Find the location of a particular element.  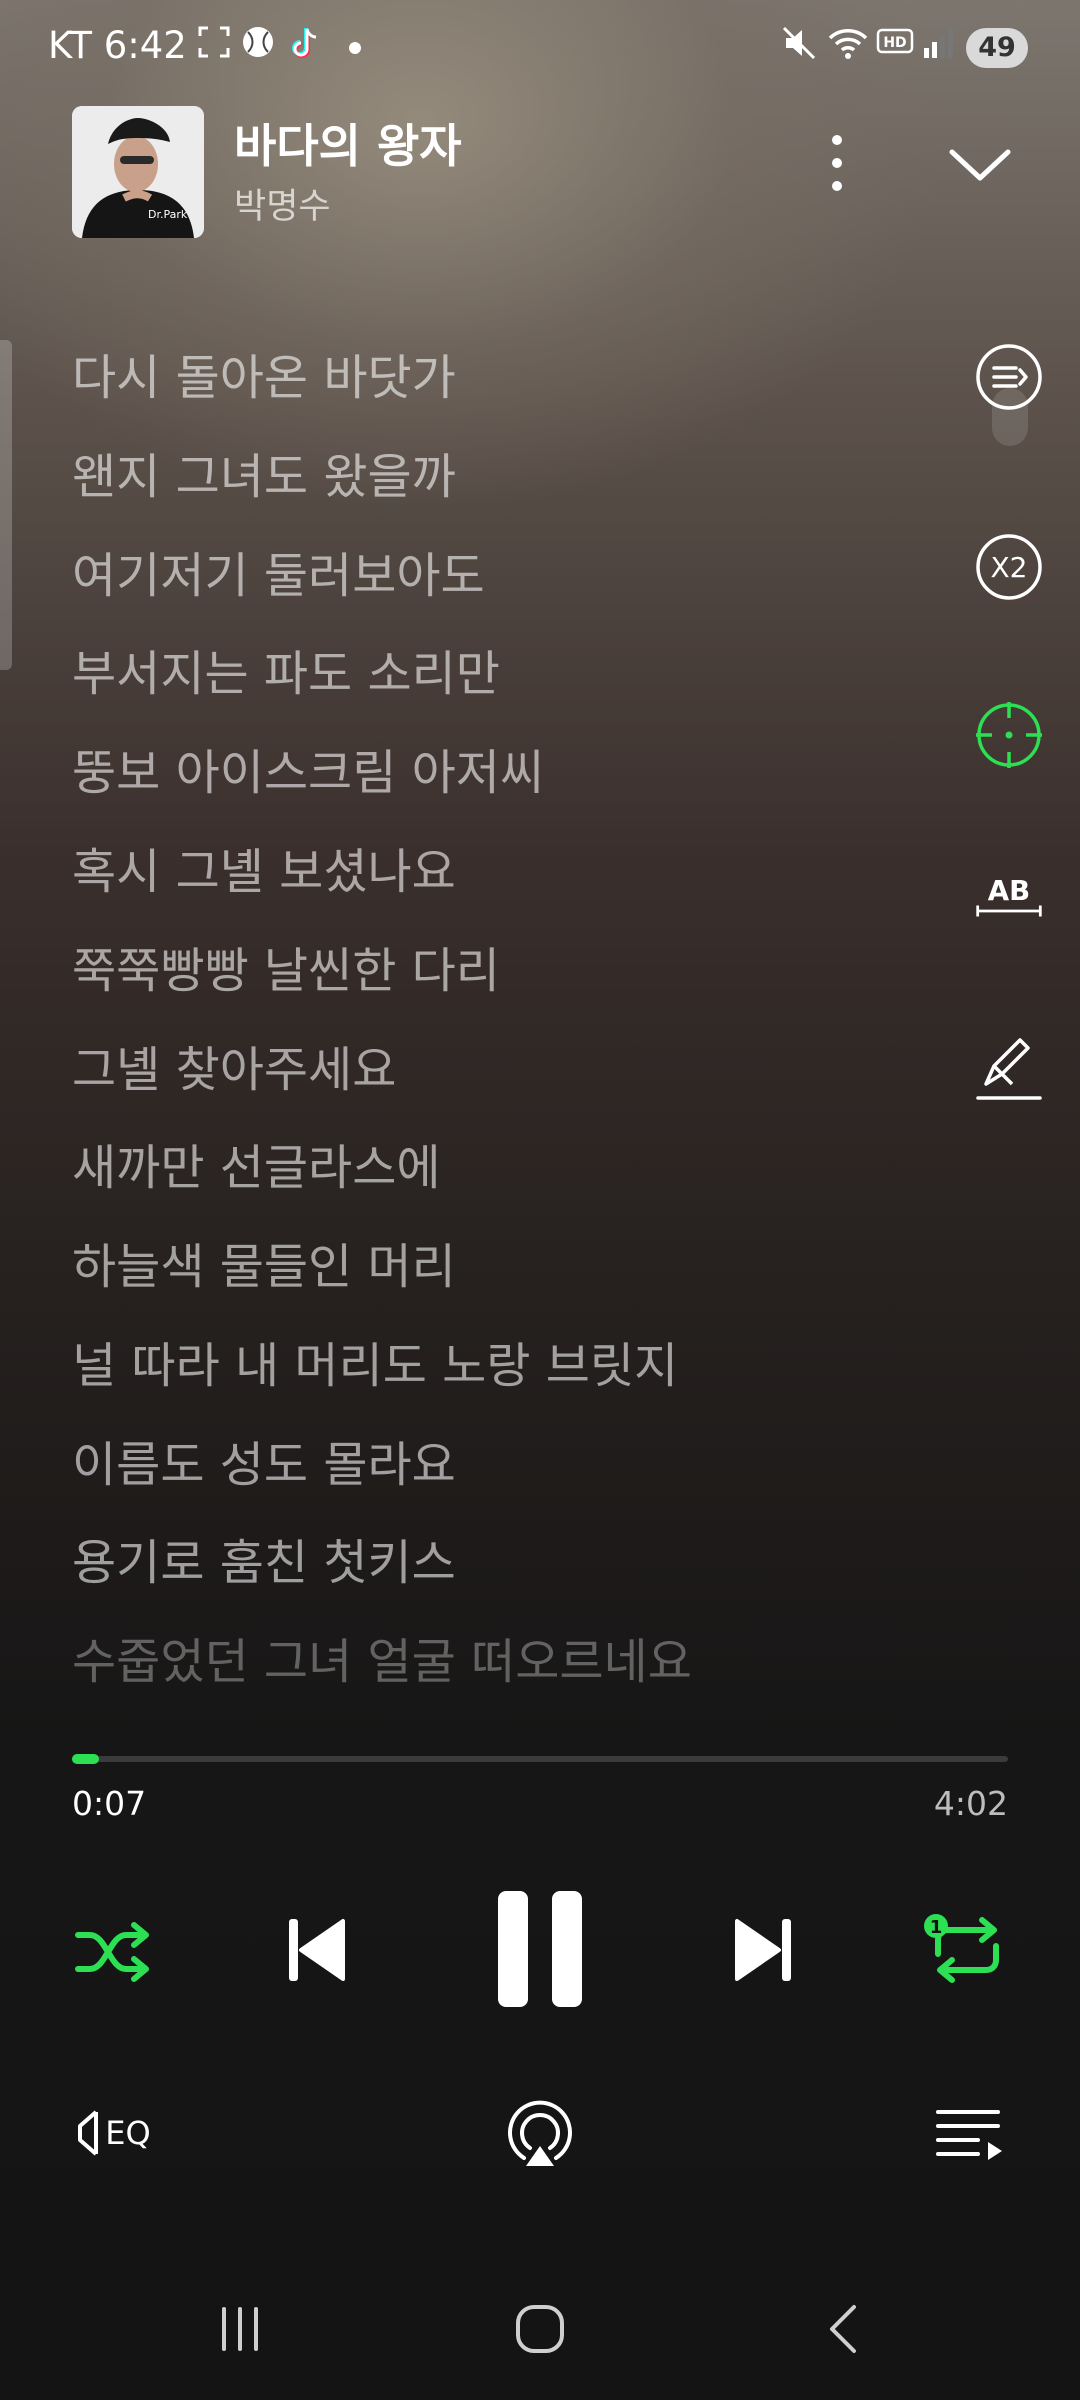

lyric-line: 용기로 훔친 첫키스 is located at coordinates (264, 1558).